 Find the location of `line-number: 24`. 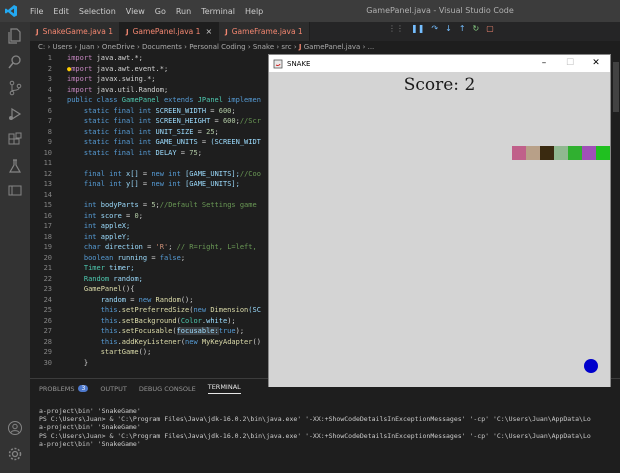

line-number: 24 is located at coordinates (47, 299).